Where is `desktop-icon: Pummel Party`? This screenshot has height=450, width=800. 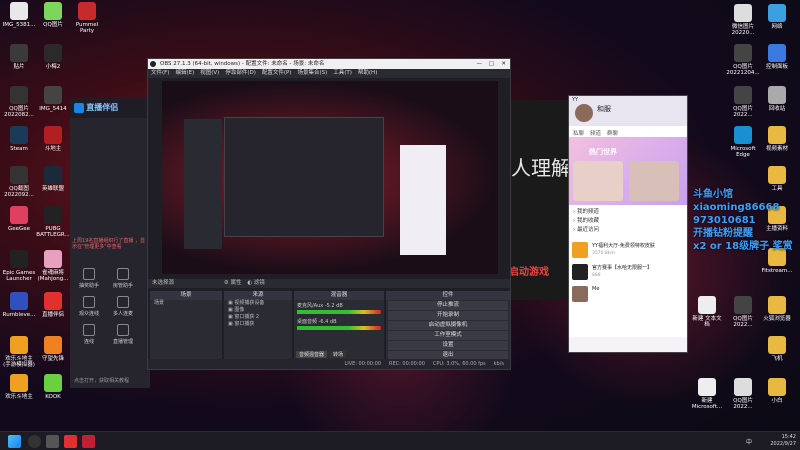 desktop-icon: Pummel Party is located at coordinates (87, 18).